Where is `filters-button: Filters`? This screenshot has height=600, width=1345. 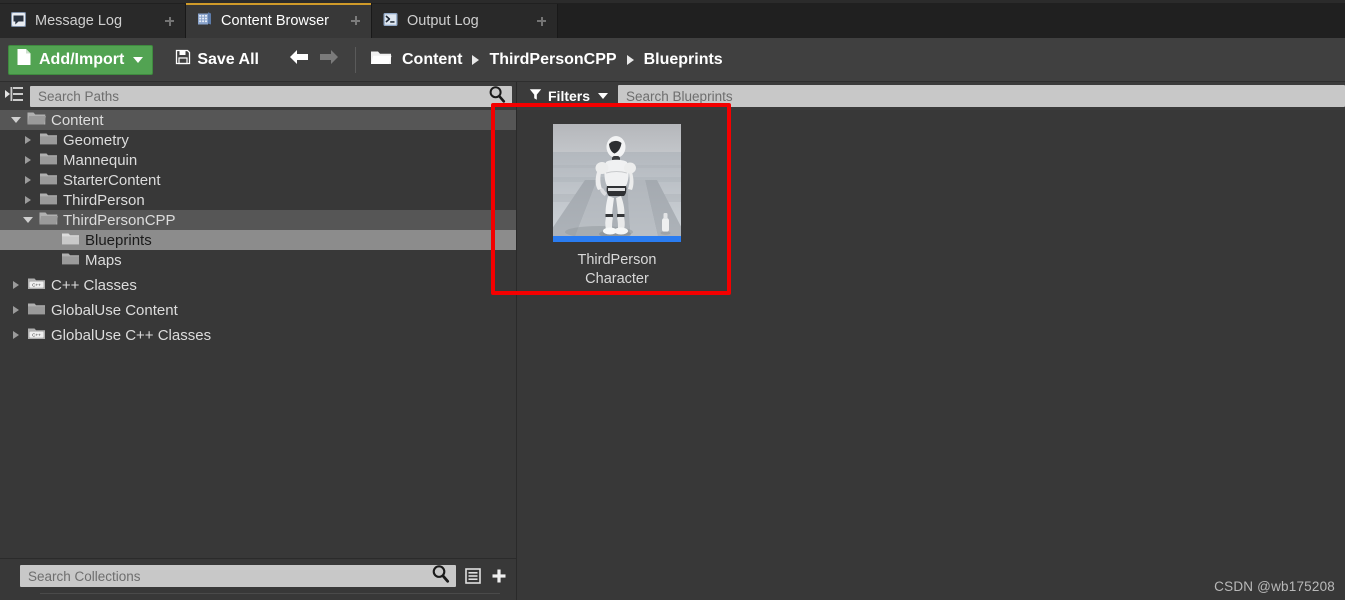 filters-button: Filters is located at coordinates (567, 96).